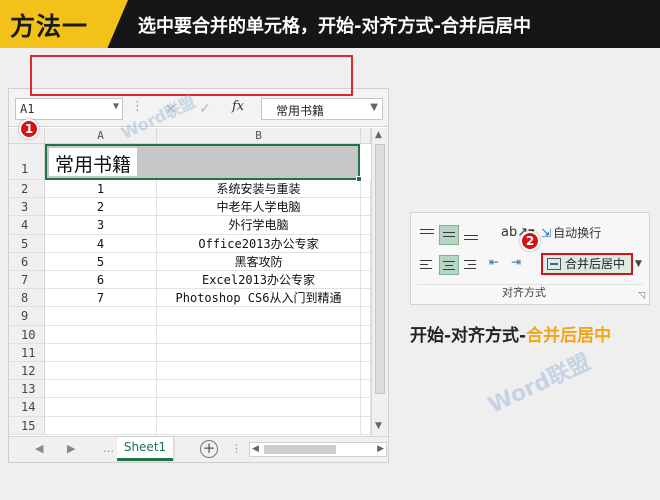 The image size is (660, 500). Describe the element at coordinates (380, 449) in the screenshot. I see `scroll-right-icon: ▶` at that location.